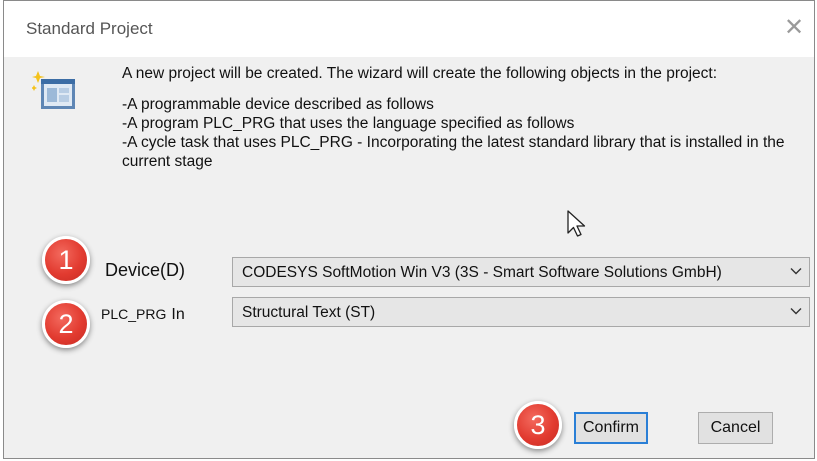 The height and width of the screenshot is (461, 817). I want to click on plc-prg-label: PLC_PRG In, so click(143, 313).